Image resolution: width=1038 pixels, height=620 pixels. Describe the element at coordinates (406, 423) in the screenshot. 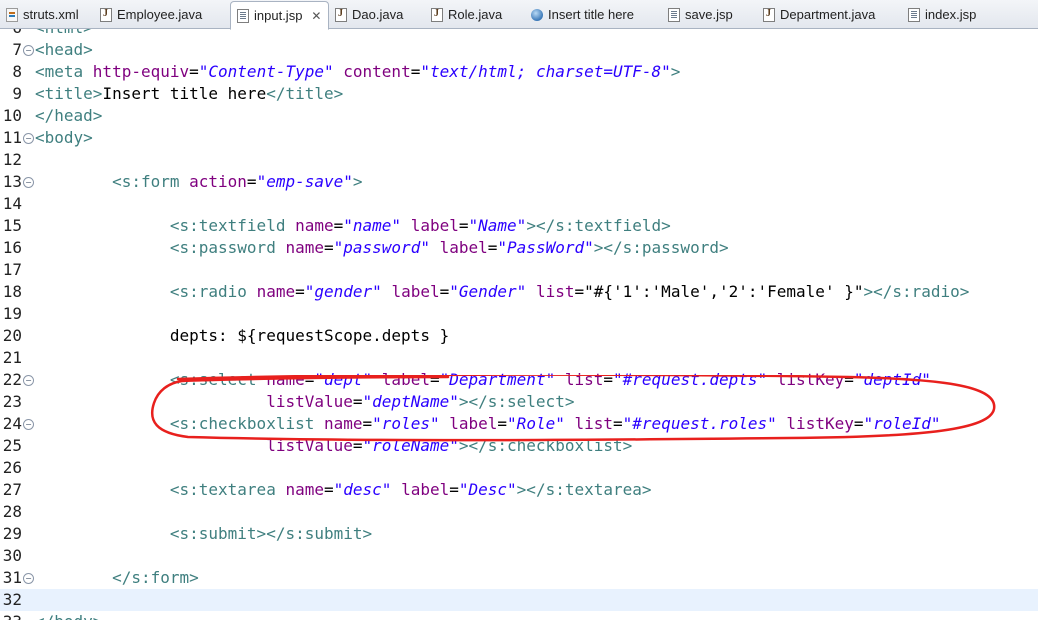

I see `code-token: "roles"` at that location.